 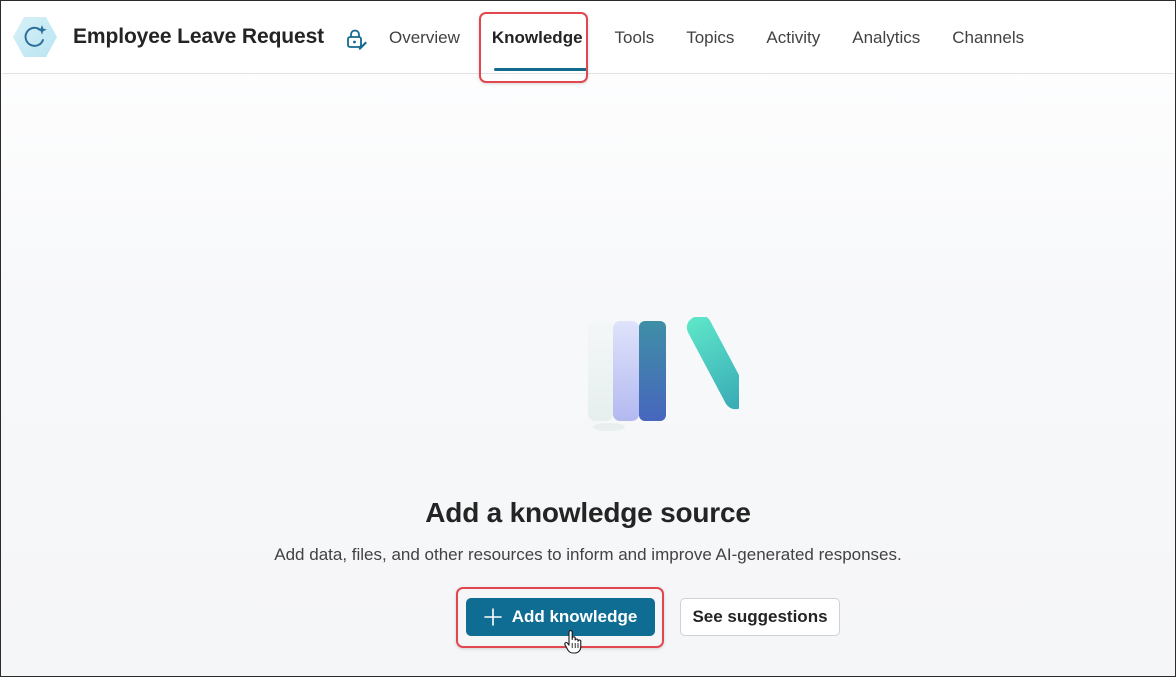 I want to click on tab-knowledge: Knowledge, so click(x=537, y=38).